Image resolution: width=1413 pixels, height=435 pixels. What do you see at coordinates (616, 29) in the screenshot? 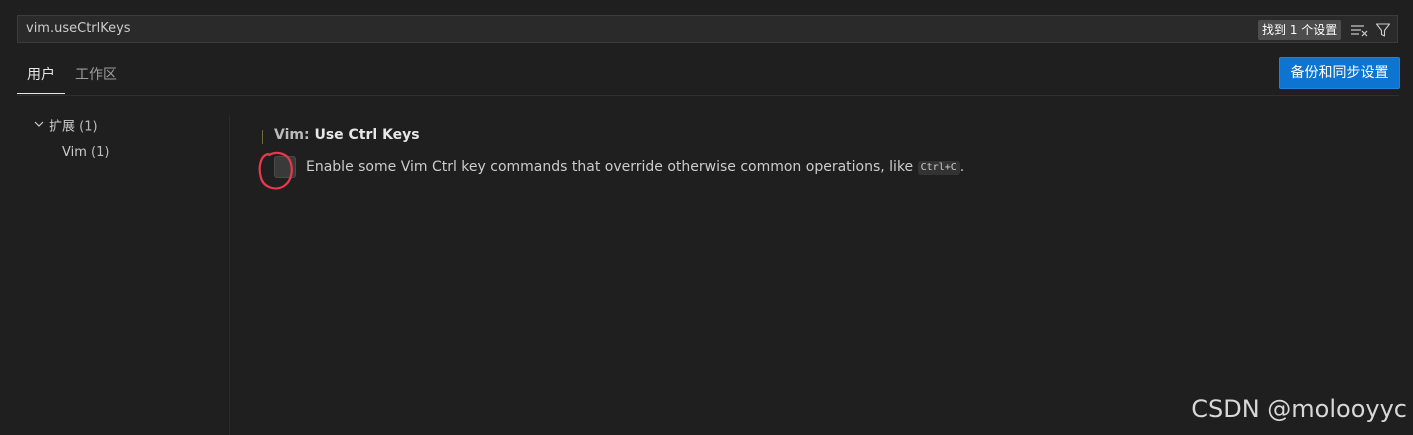
I see `search-input` at bounding box center [616, 29].